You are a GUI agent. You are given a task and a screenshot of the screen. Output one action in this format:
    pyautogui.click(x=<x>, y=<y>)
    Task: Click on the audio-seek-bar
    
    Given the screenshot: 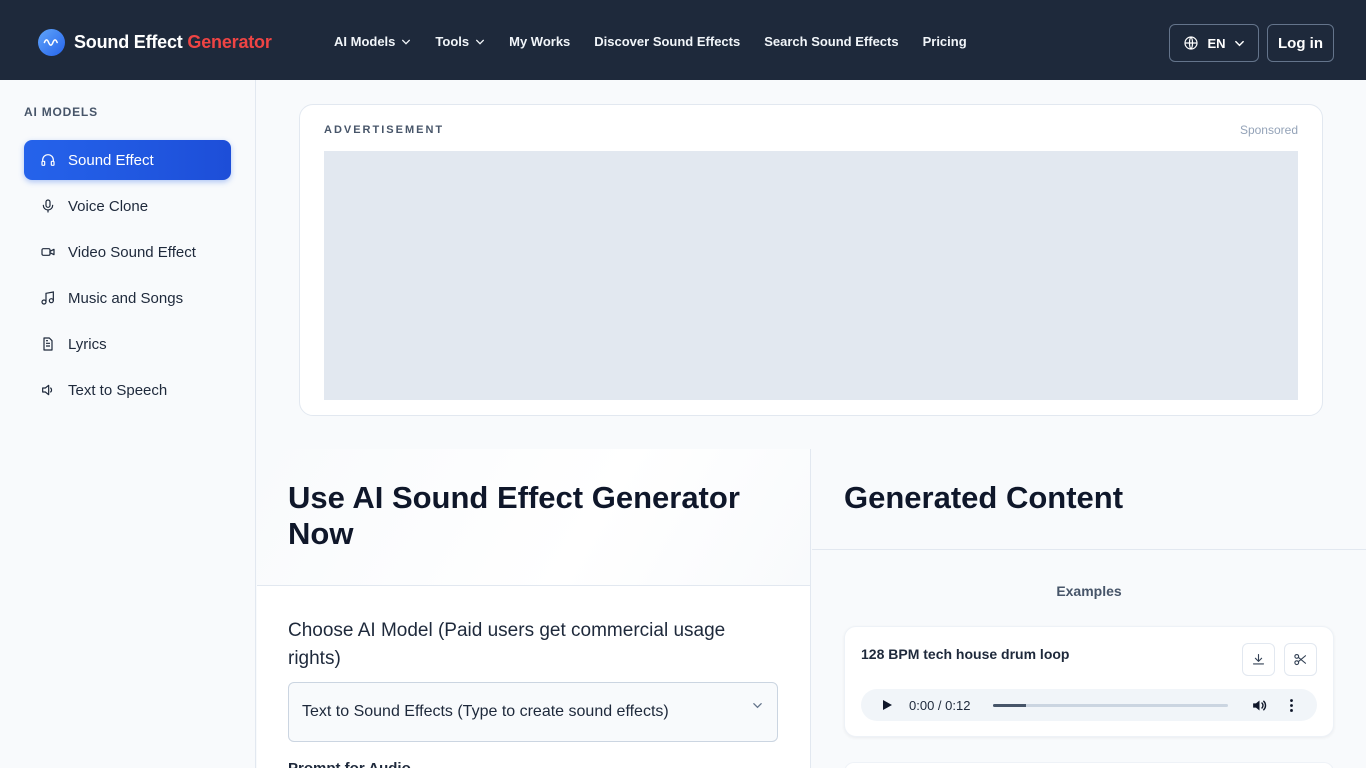 What is the action you would take?
    pyautogui.click(x=1110, y=705)
    